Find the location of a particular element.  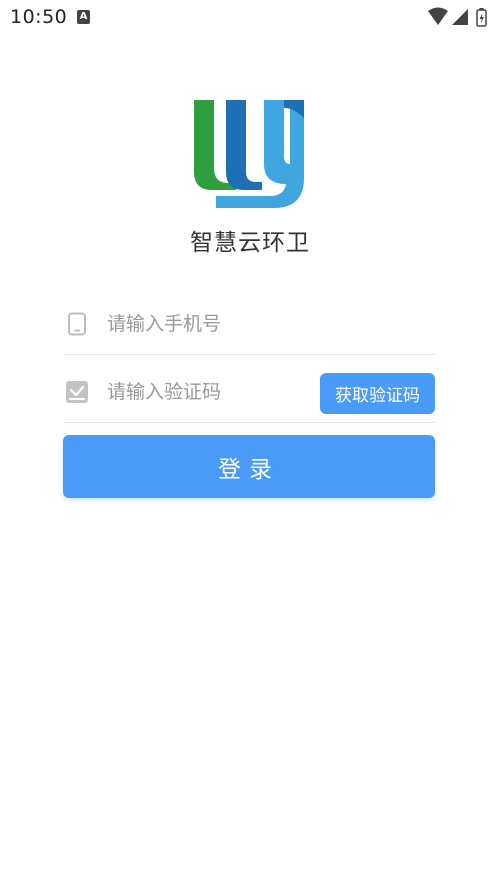

signal-icon is located at coordinates (460, 17).